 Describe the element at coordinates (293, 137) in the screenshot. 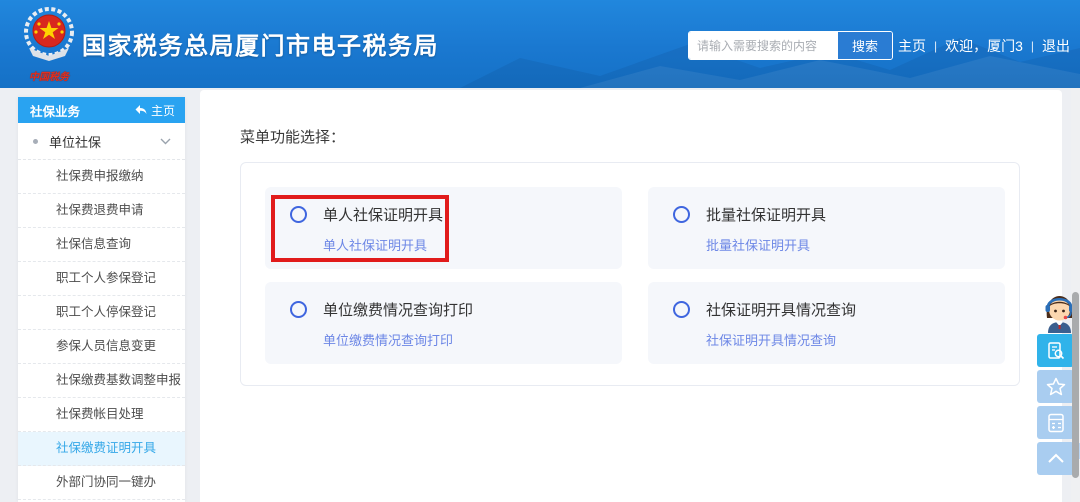

I see `menu-function-select-label: 菜单功能选择：` at that location.